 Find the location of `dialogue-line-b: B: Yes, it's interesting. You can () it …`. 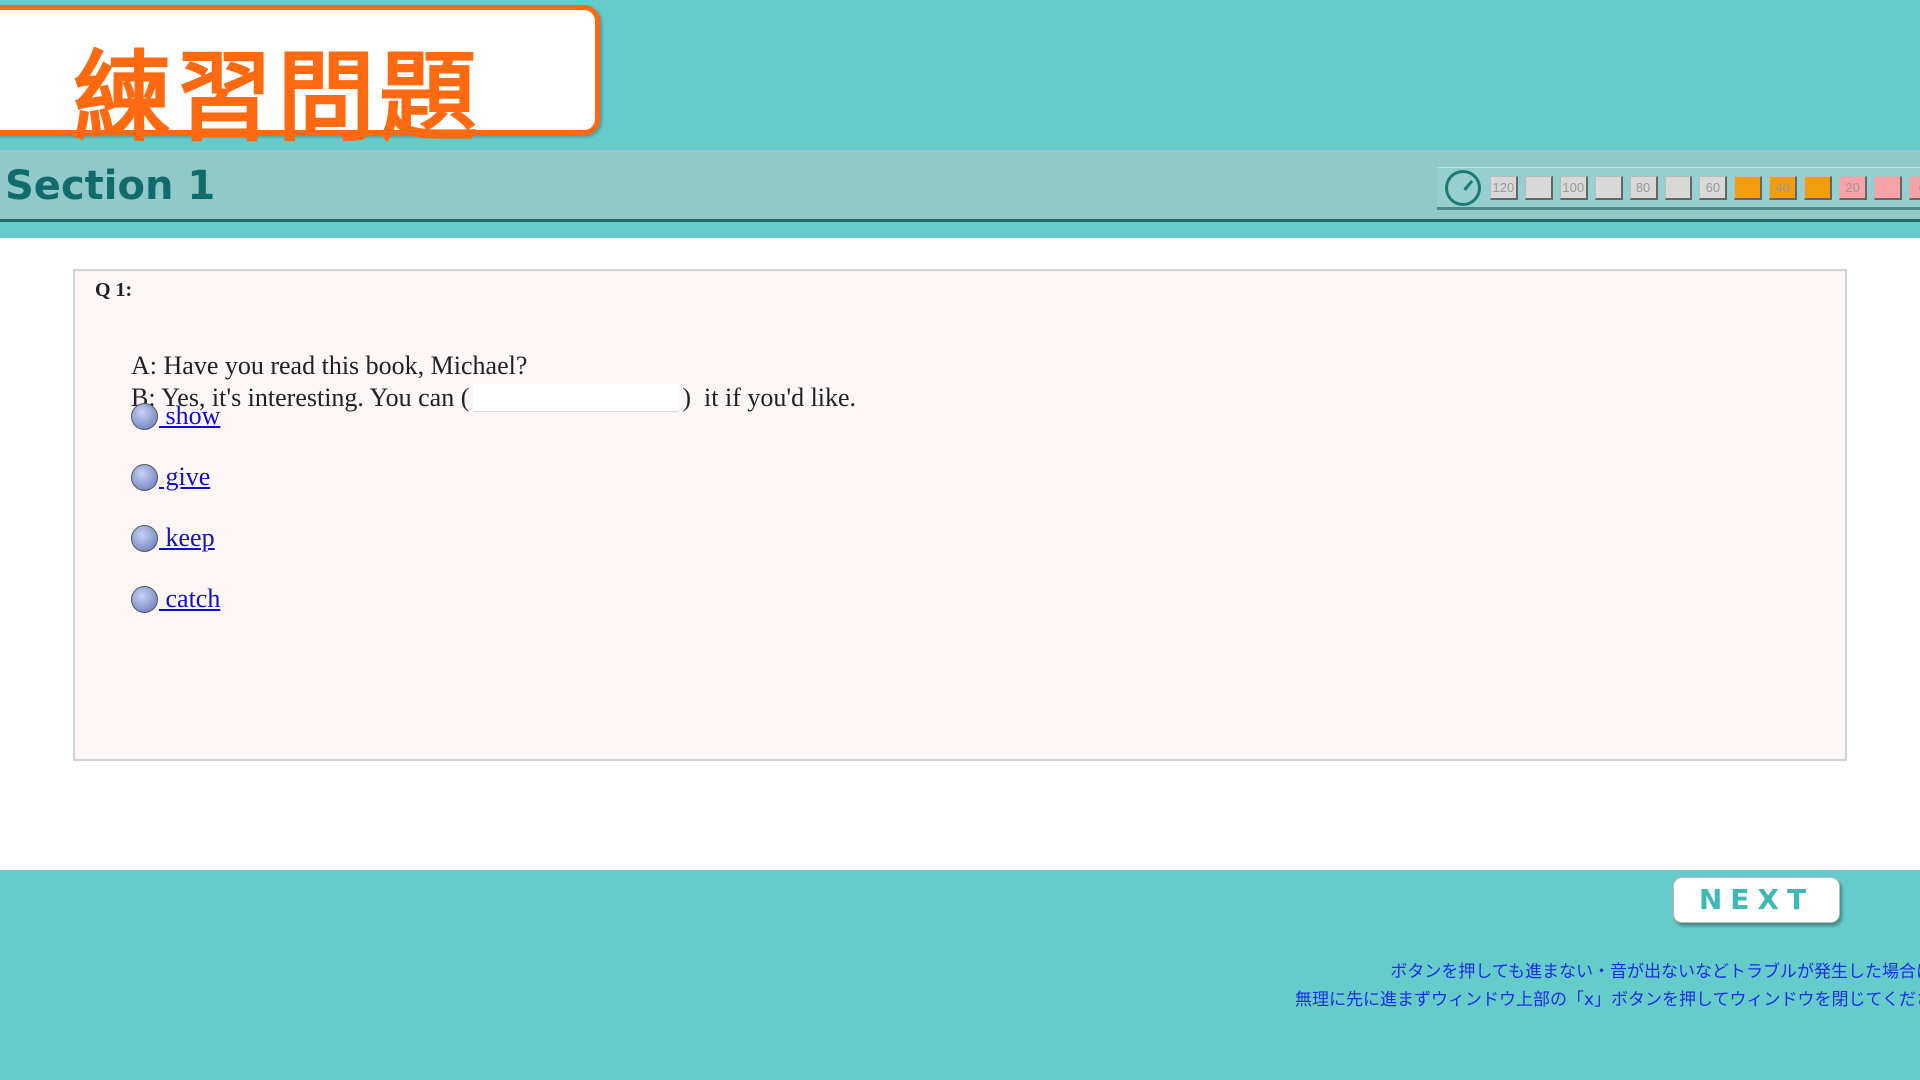

dialogue-line-b: B: Yes, it's interesting. You can () it … is located at coordinates (493, 398).